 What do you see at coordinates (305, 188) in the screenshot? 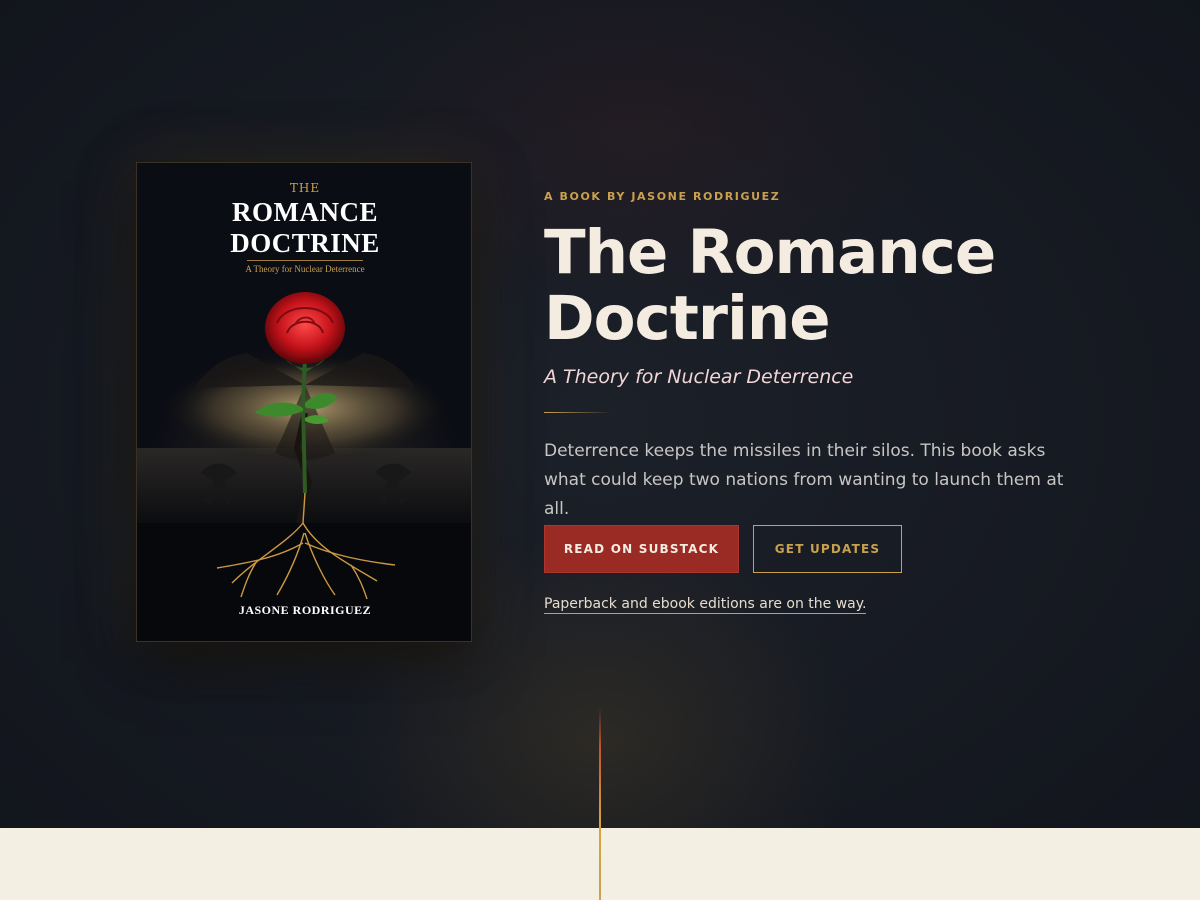
I see `cover-the-label: THE` at bounding box center [305, 188].